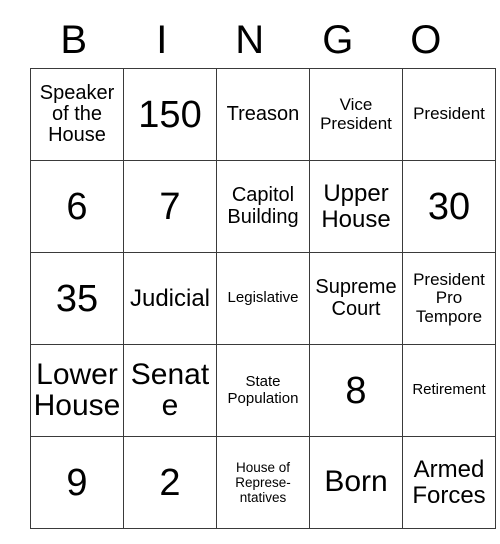 Image resolution: width=500 pixels, height=544 pixels. I want to click on bingo-cell: Supreme Court, so click(356, 298).